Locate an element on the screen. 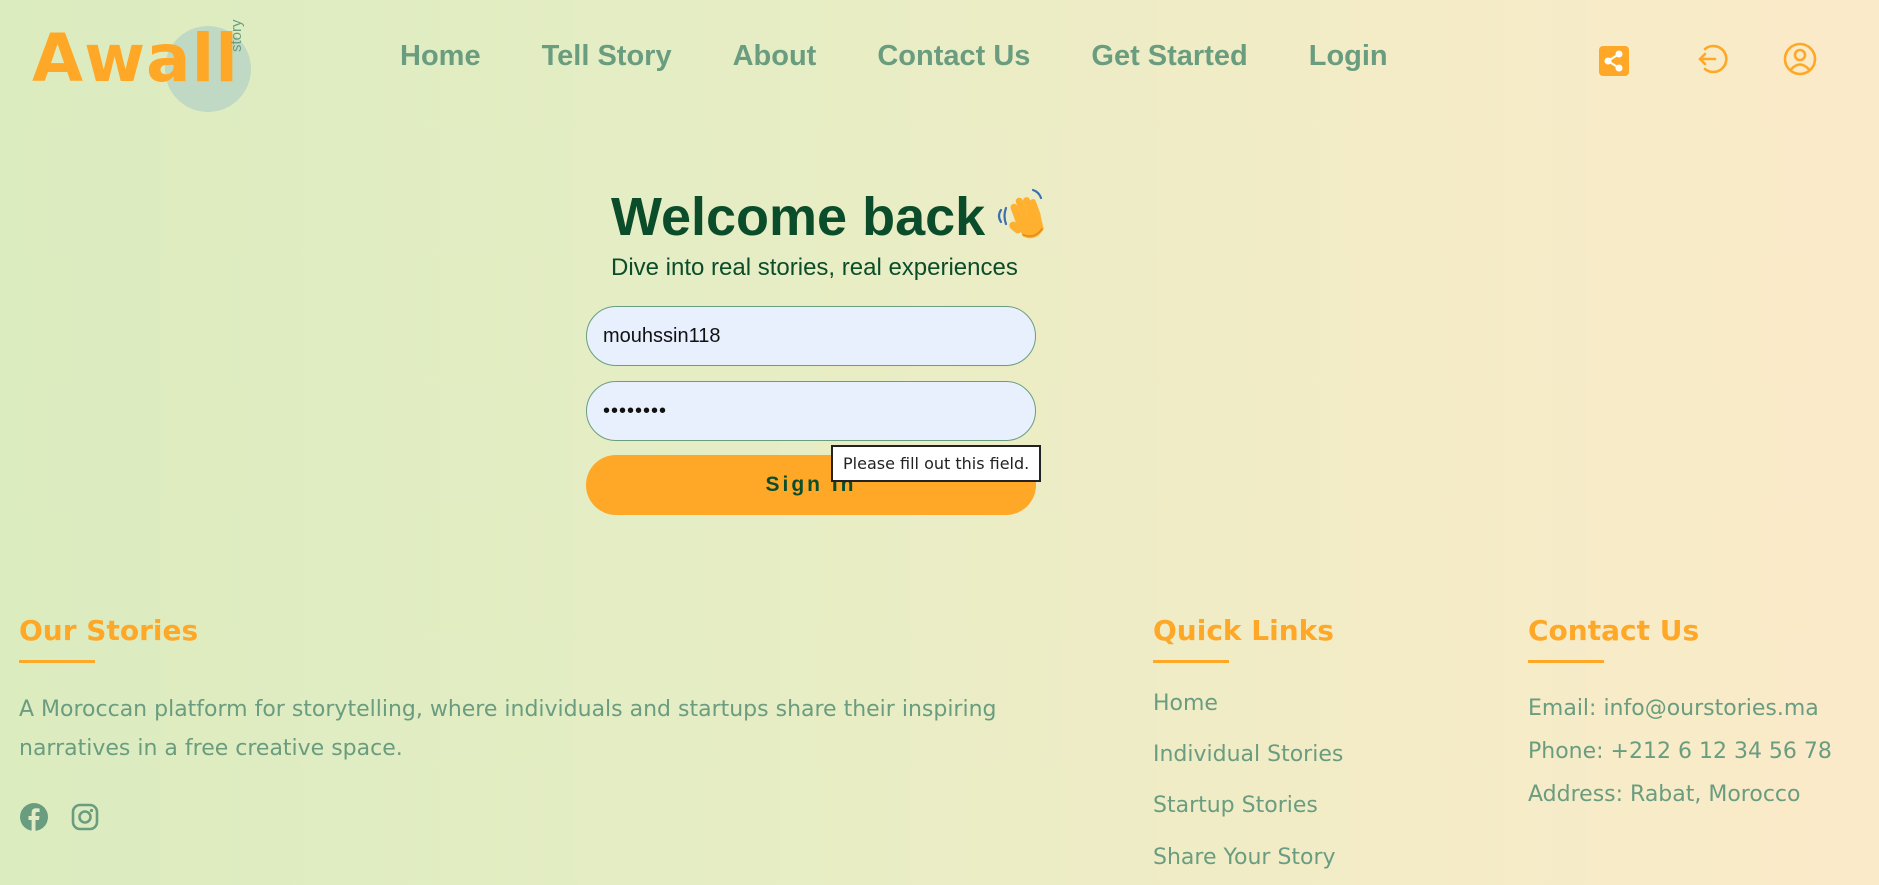  nav-get-started: Get Started is located at coordinates (1169, 56).